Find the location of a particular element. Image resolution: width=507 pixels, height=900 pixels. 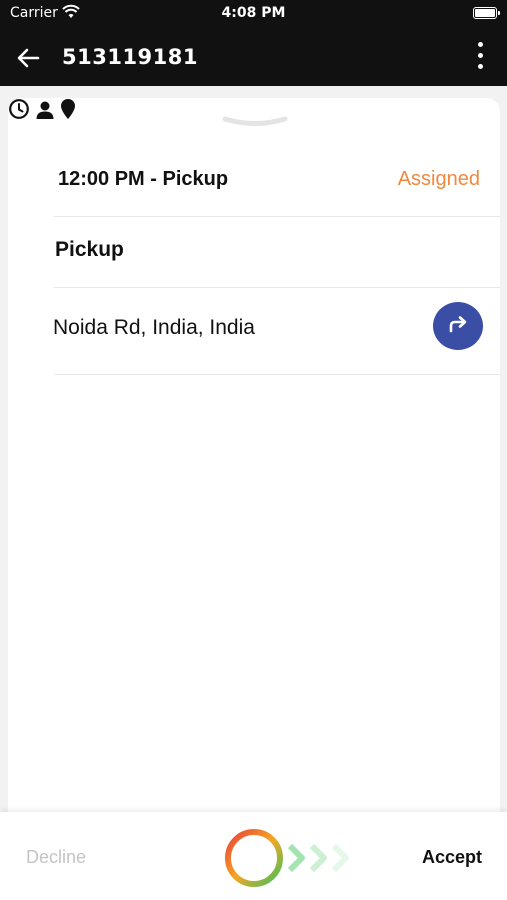

navigate-arrow-icon is located at coordinates (458, 324).